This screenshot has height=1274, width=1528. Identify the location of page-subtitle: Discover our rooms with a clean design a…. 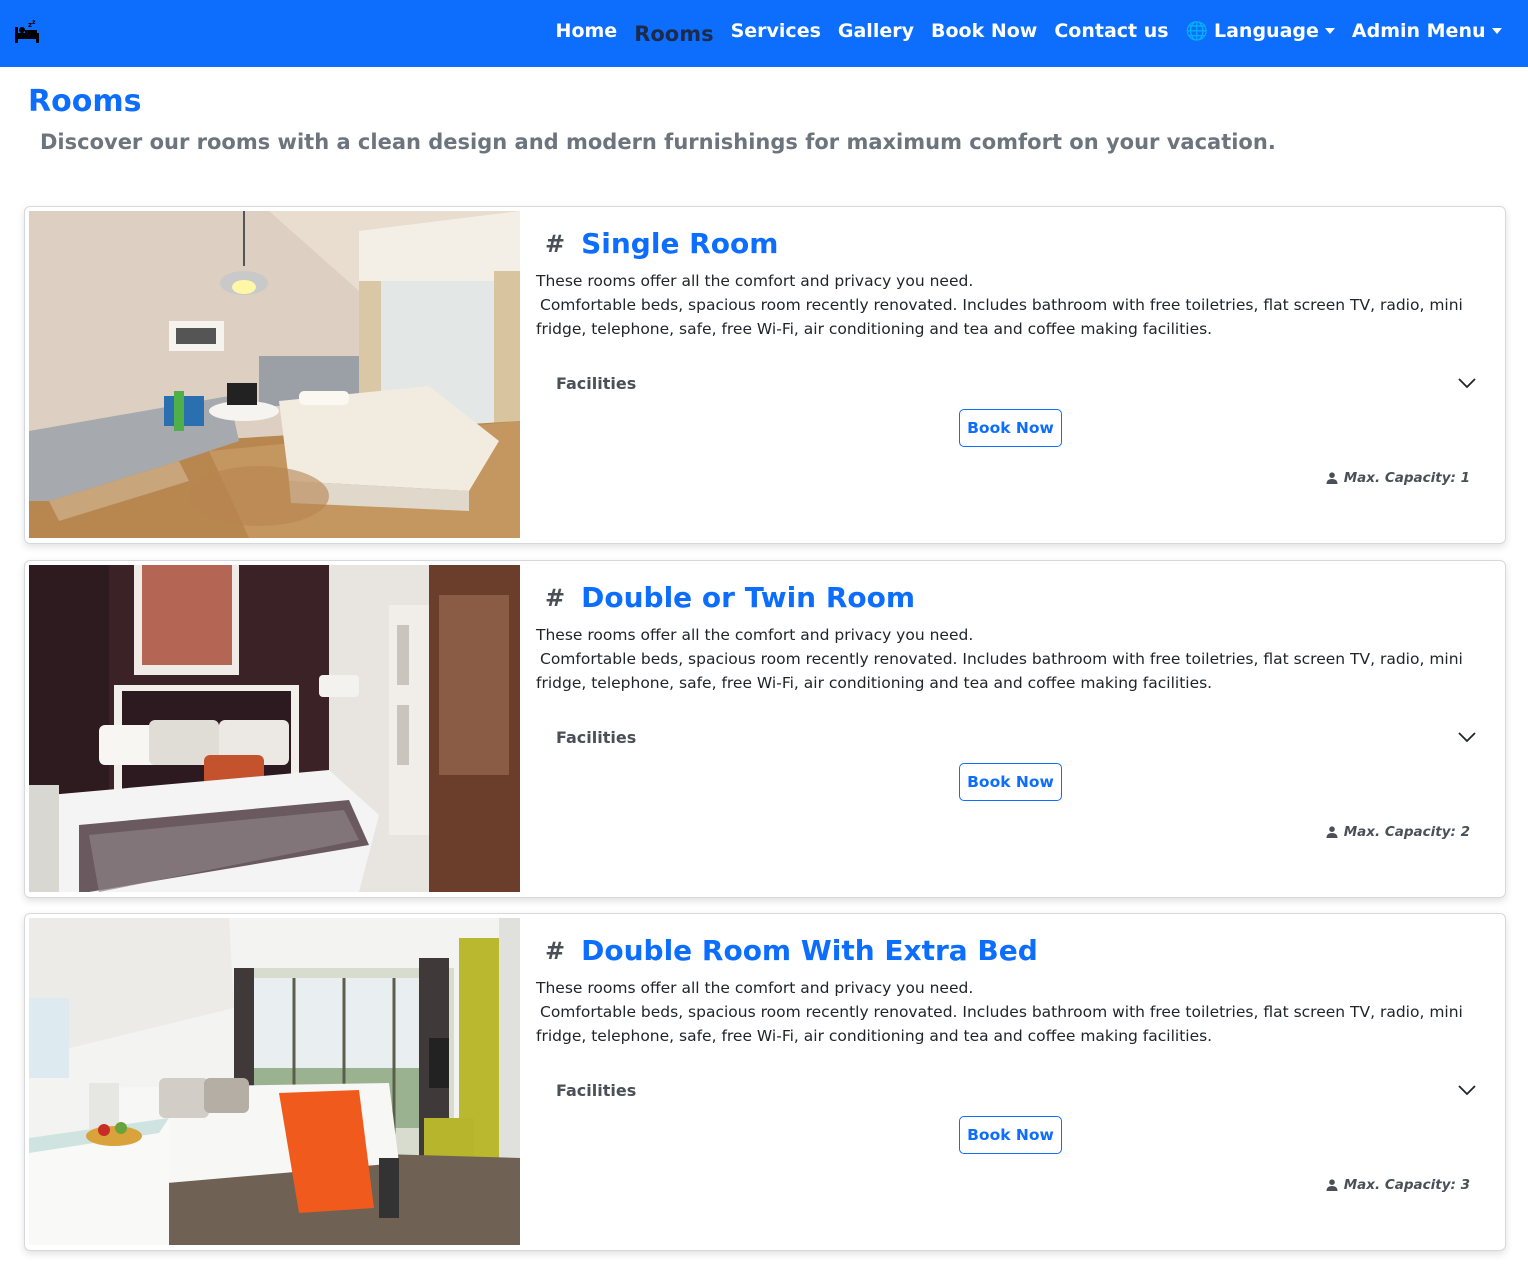
(658, 142).